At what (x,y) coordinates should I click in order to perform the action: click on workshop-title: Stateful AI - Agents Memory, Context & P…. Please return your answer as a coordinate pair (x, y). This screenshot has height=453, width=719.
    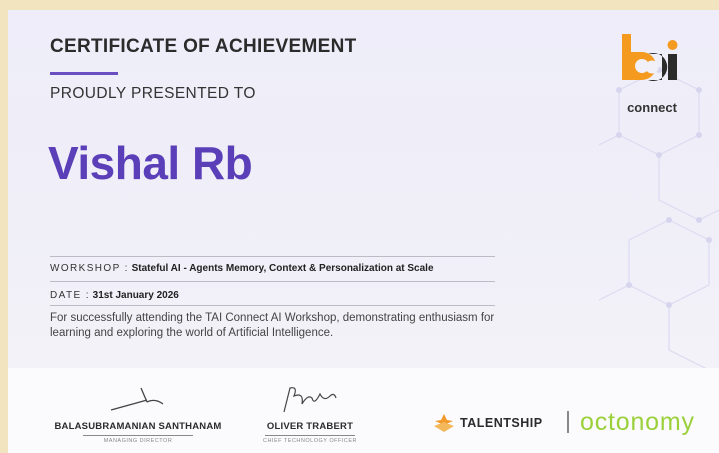
    Looking at the image, I should click on (282, 268).